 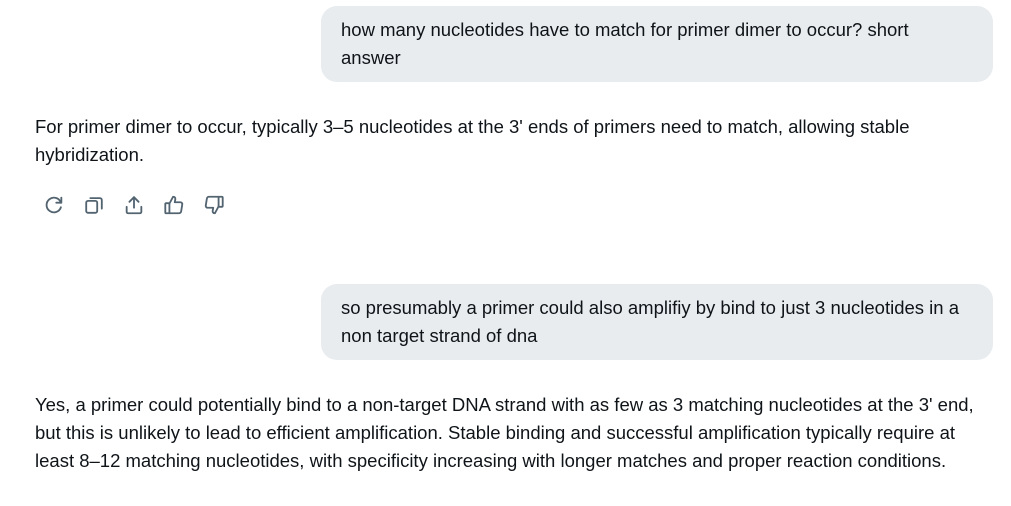 I want to click on share-icon, so click(x=129, y=205).